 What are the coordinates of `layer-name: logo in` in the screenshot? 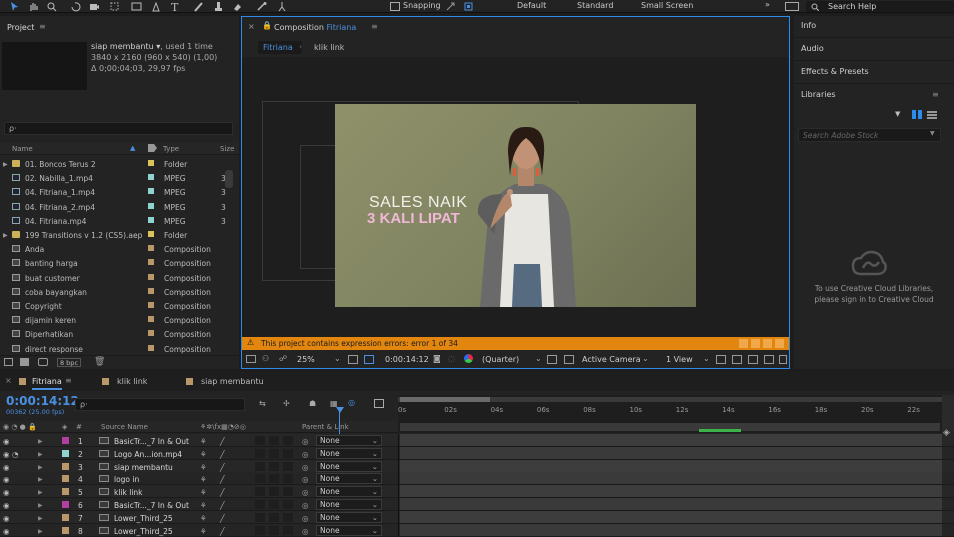 It's located at (126, 479).